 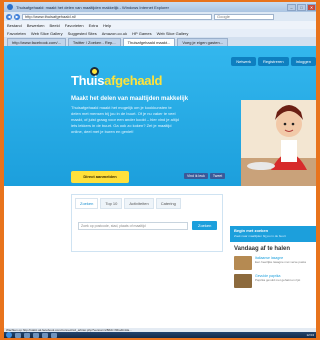 I want to click on site-logo: Thuisafgehaald, so click(x=116, y=80).